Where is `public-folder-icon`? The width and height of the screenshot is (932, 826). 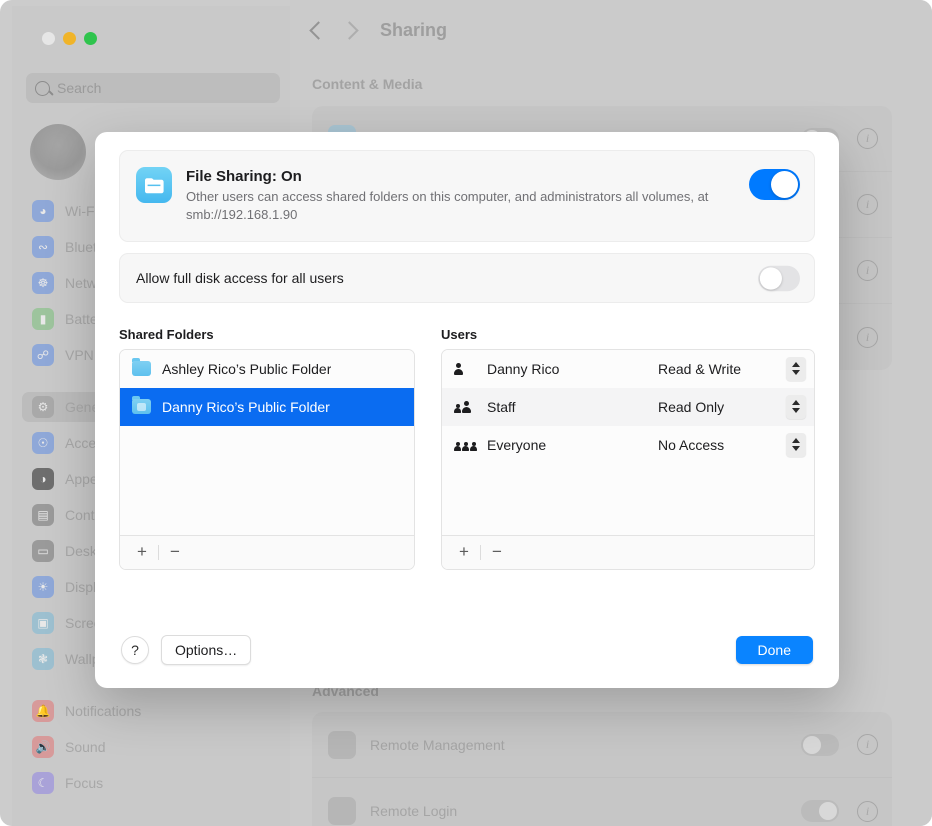 public-folder-icon is located at coordinates (141, 405).